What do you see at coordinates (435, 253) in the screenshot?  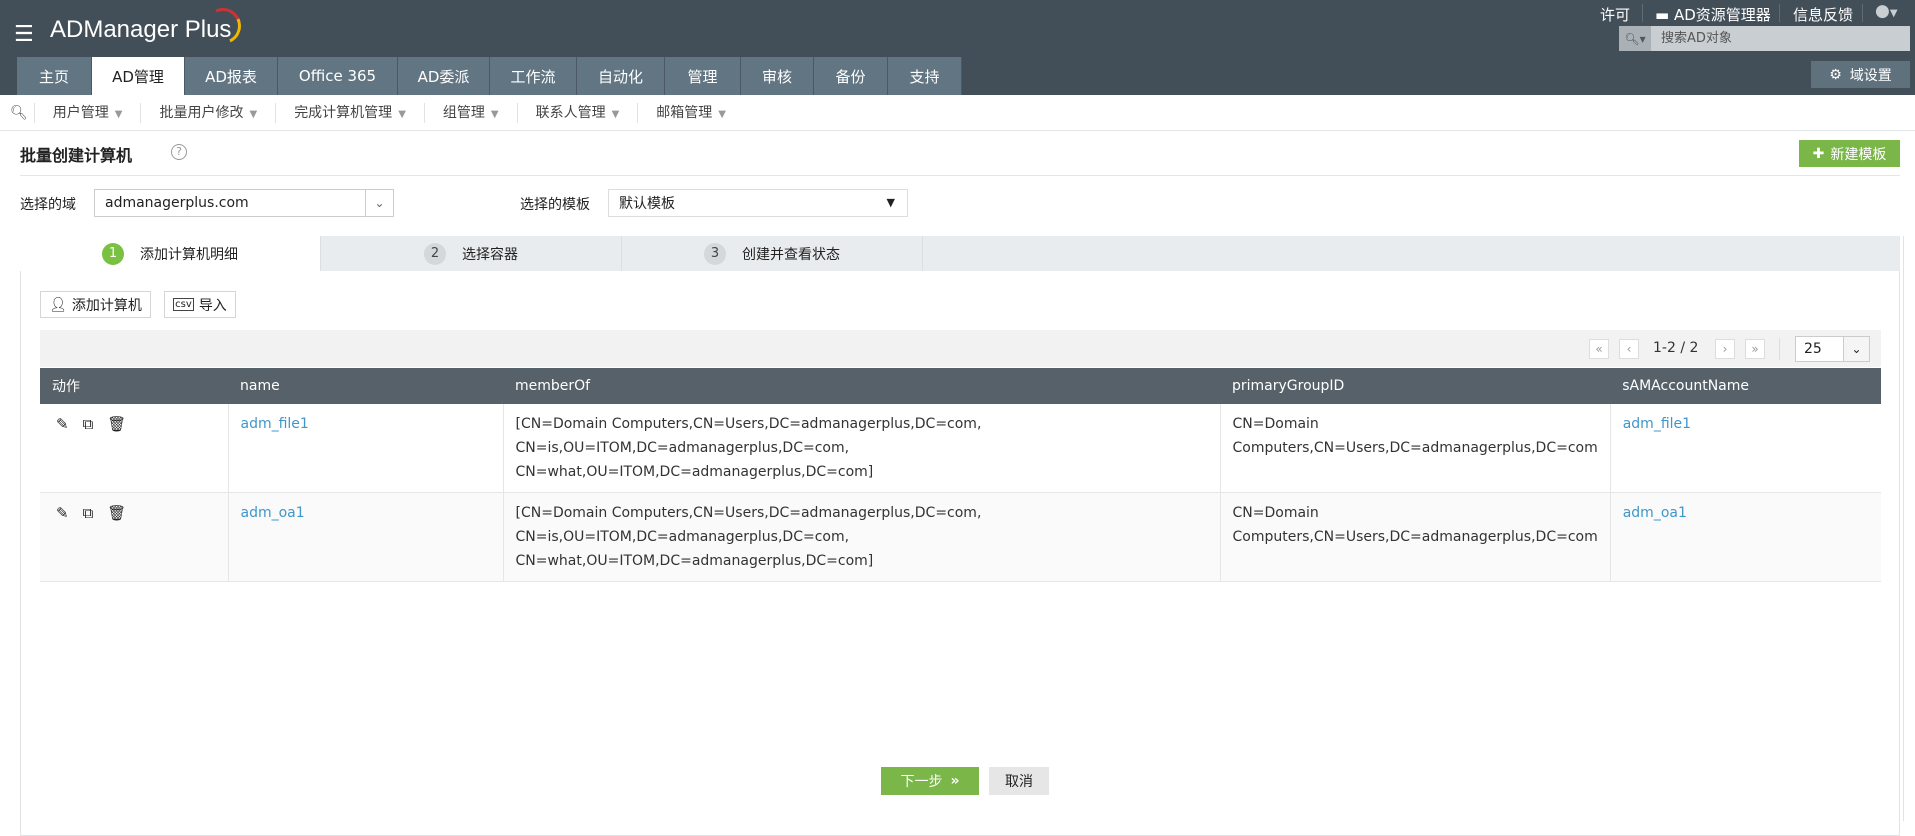 I see `step-number: 2` at bounding box center [435, 253].